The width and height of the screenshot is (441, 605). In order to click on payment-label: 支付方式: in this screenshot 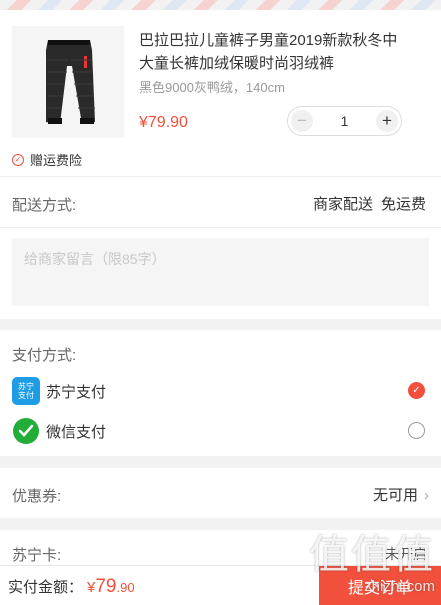, I will do `click(44, 355)`.